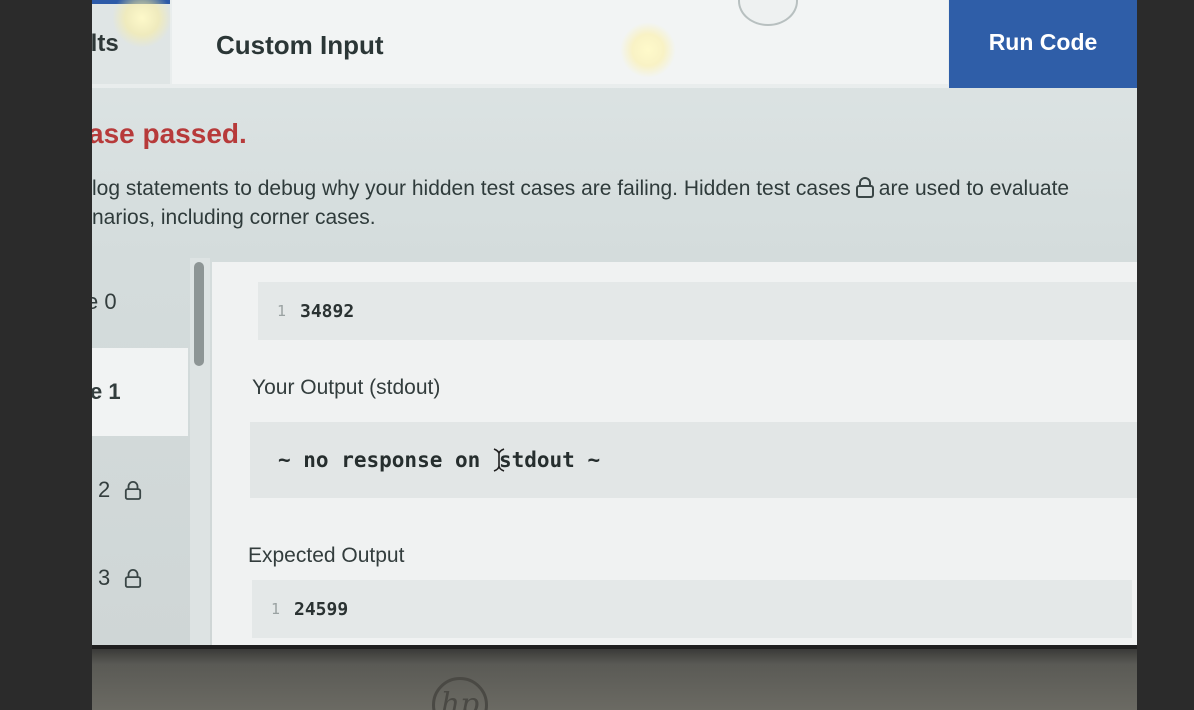 This screenshot has height=710, width=1194. What do you see at coordinates (346, 387) in the screenshot?
I see `your-output-label: Your Output (stdout)` at bounding box center [346, 387].